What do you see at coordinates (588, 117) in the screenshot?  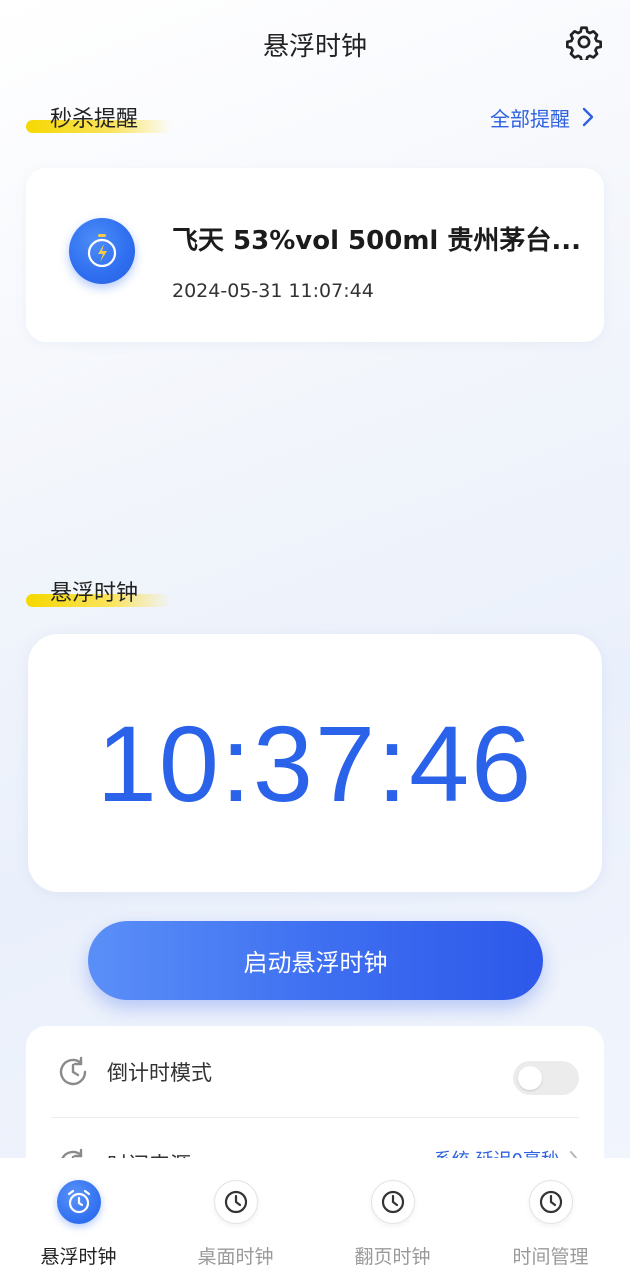 I see `chevron-right-icon` at bounding box center [588, 117].